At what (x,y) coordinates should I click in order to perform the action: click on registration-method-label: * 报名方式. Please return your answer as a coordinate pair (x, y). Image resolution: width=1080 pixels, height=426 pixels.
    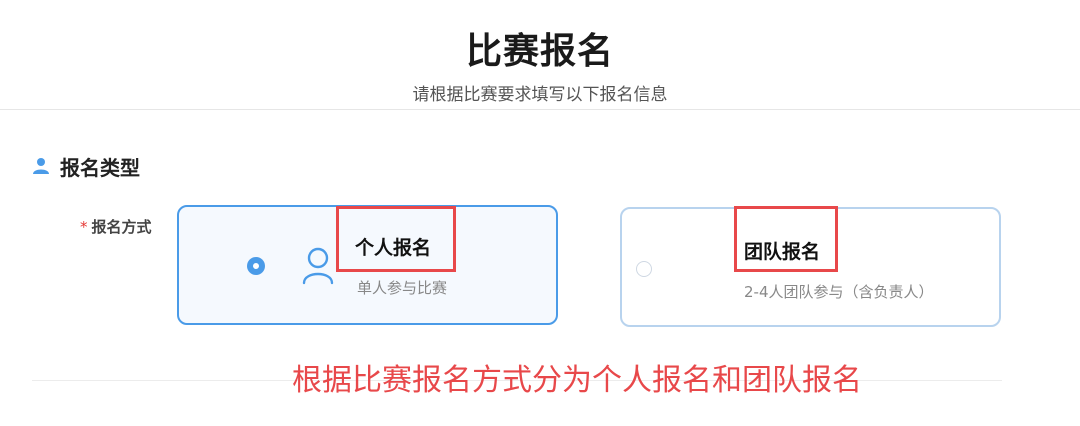
    Looking at the image, I should click on (116, 226).